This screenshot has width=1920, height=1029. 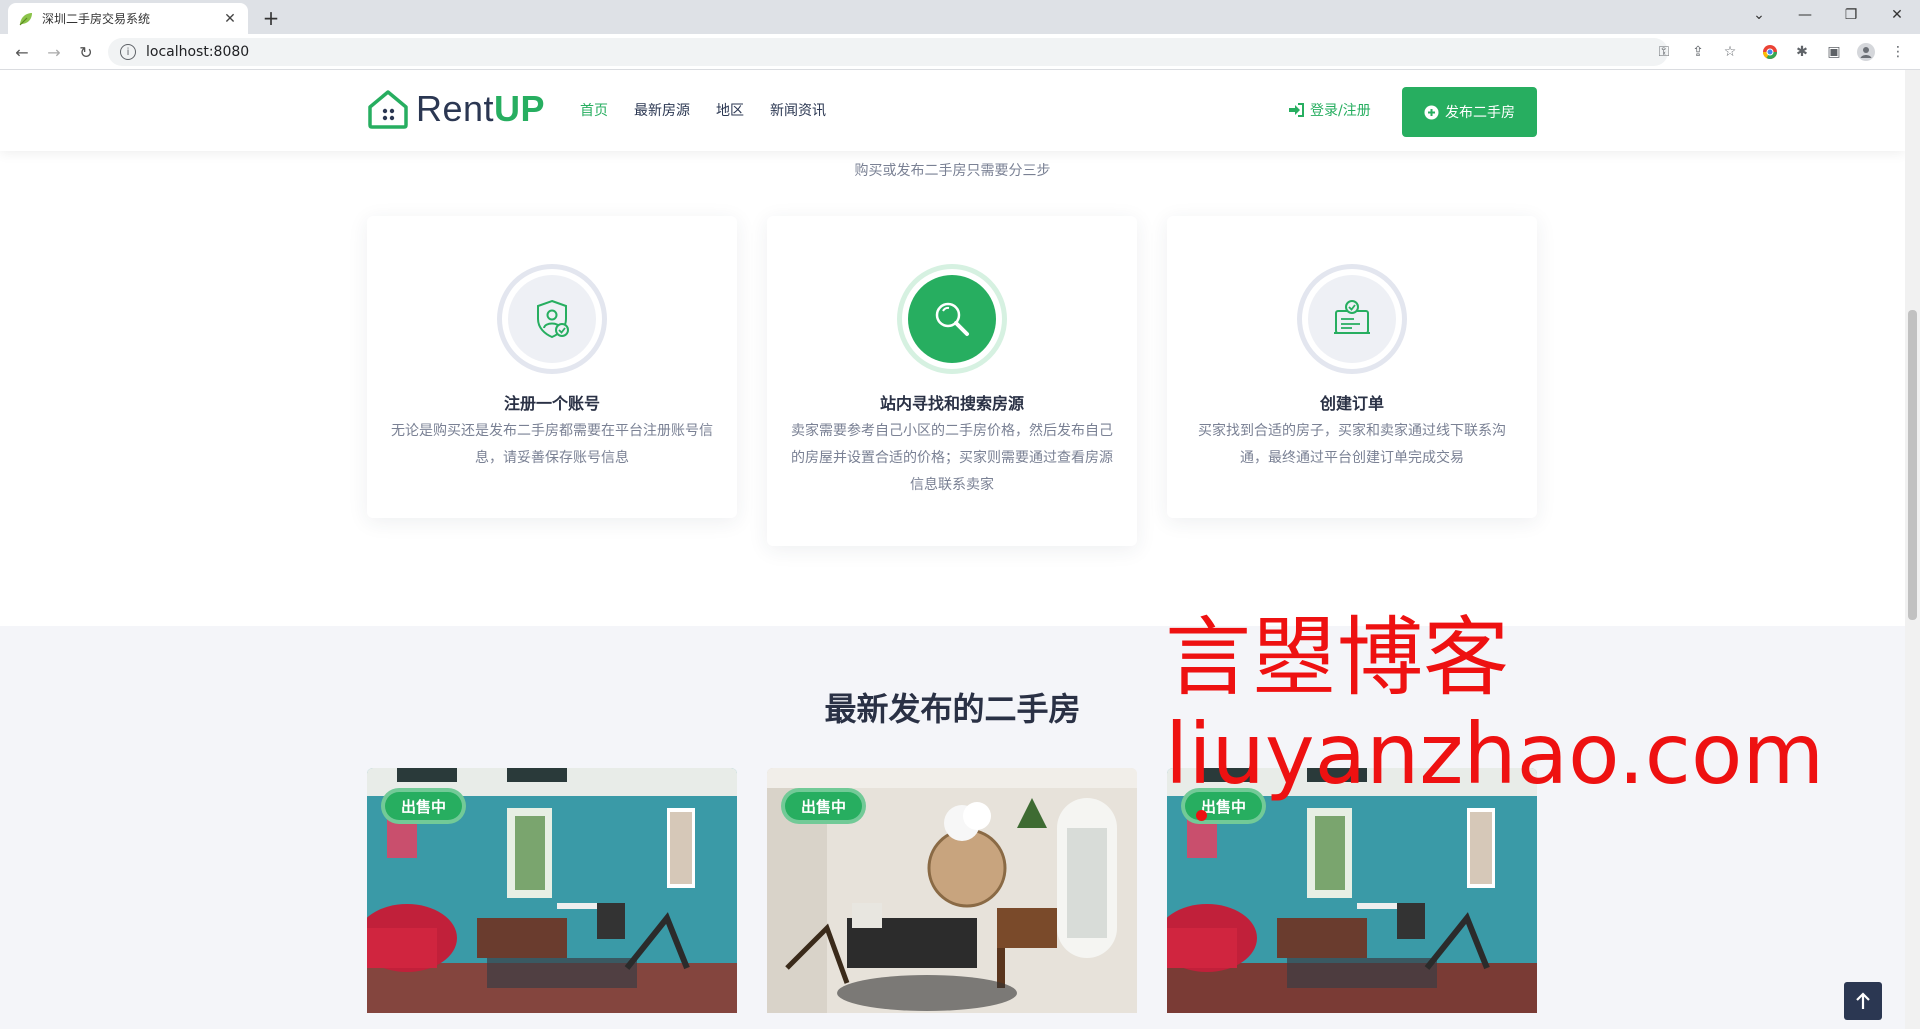 I want to click on restore-icon: ❐, so click(x=1851, y=15).